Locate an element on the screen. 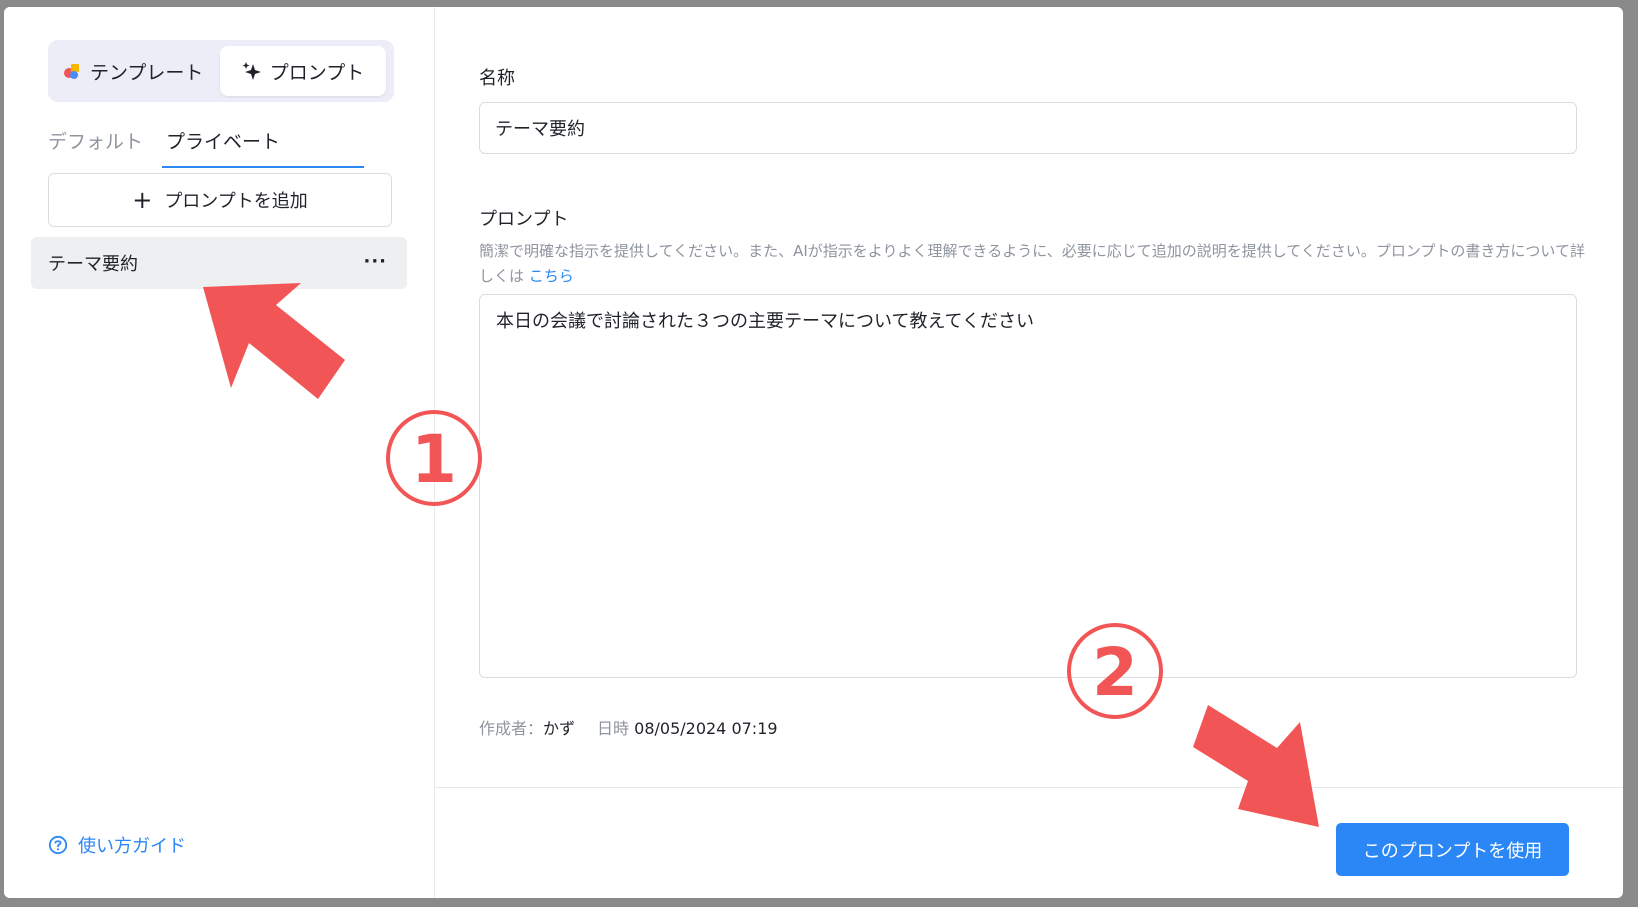  usage-guide-link: 使い方ガイド is located at coordinates (117, 845).